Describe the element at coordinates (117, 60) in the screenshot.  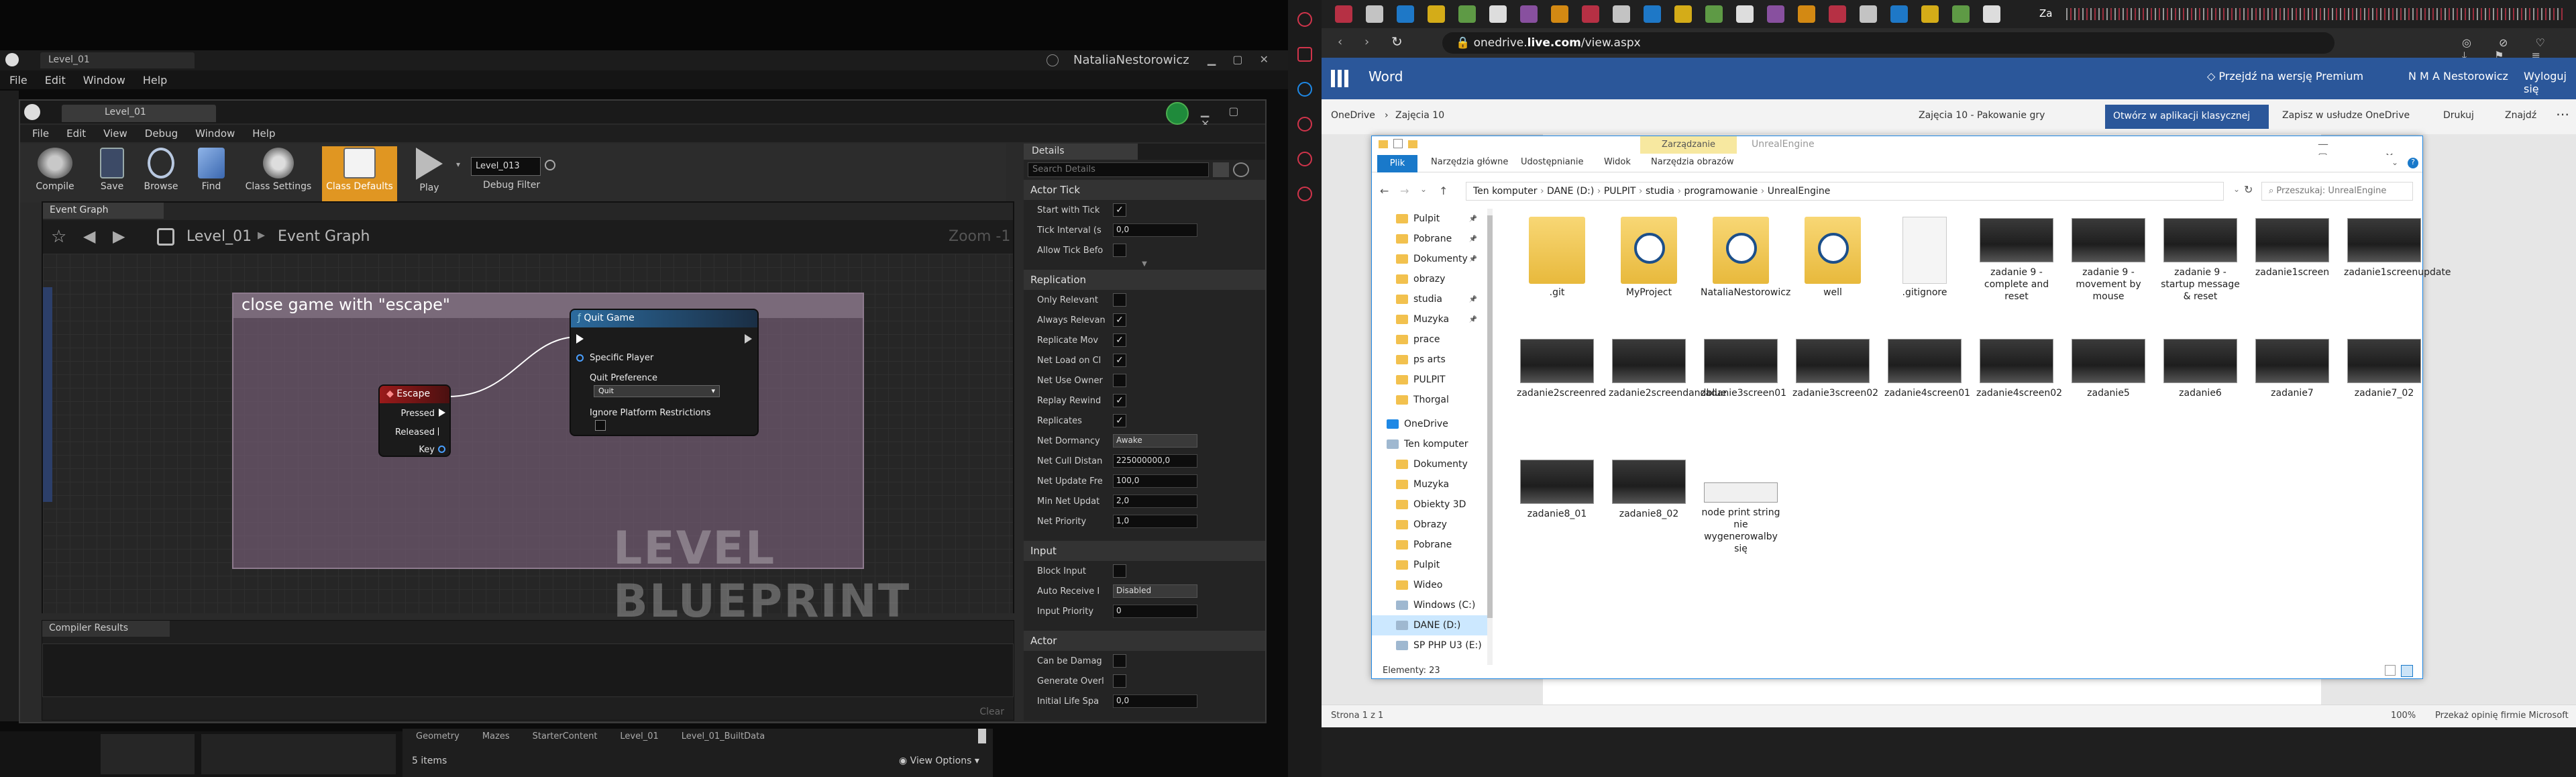
I see `ue-main-tab: Level_01` at that location.